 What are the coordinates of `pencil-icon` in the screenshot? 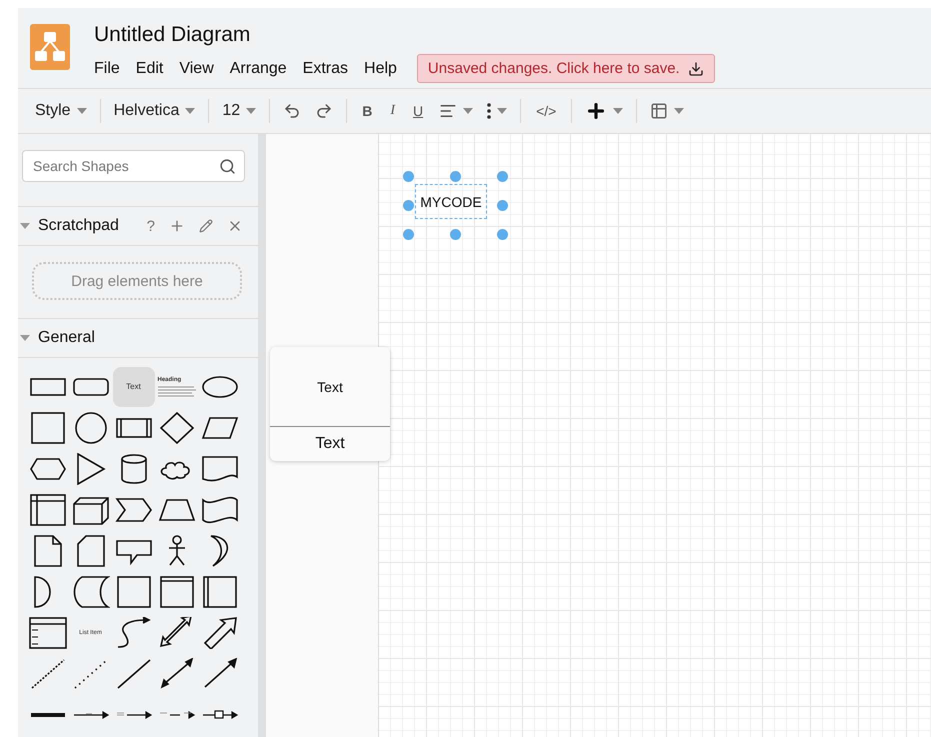 It's located at (206, 226).